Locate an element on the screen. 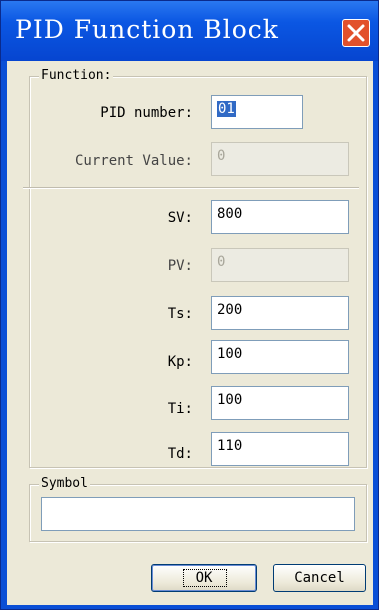  ok-focus-rect is located at coordinates (205, 578).